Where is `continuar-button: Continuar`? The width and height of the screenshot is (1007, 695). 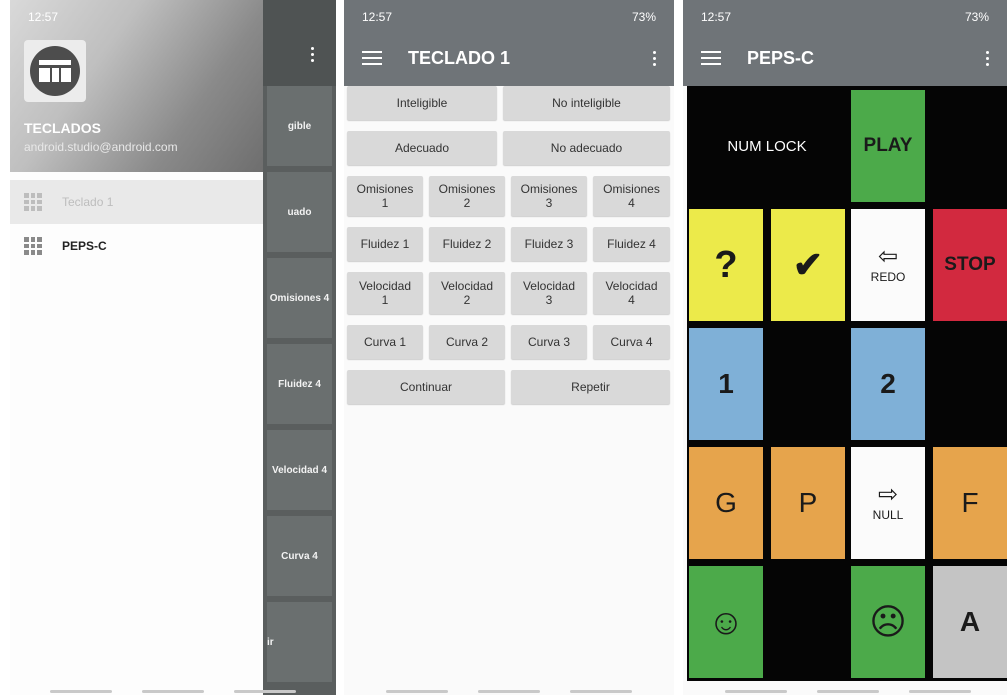
continuar-button: Continuar is located at coordinates (426, 387).